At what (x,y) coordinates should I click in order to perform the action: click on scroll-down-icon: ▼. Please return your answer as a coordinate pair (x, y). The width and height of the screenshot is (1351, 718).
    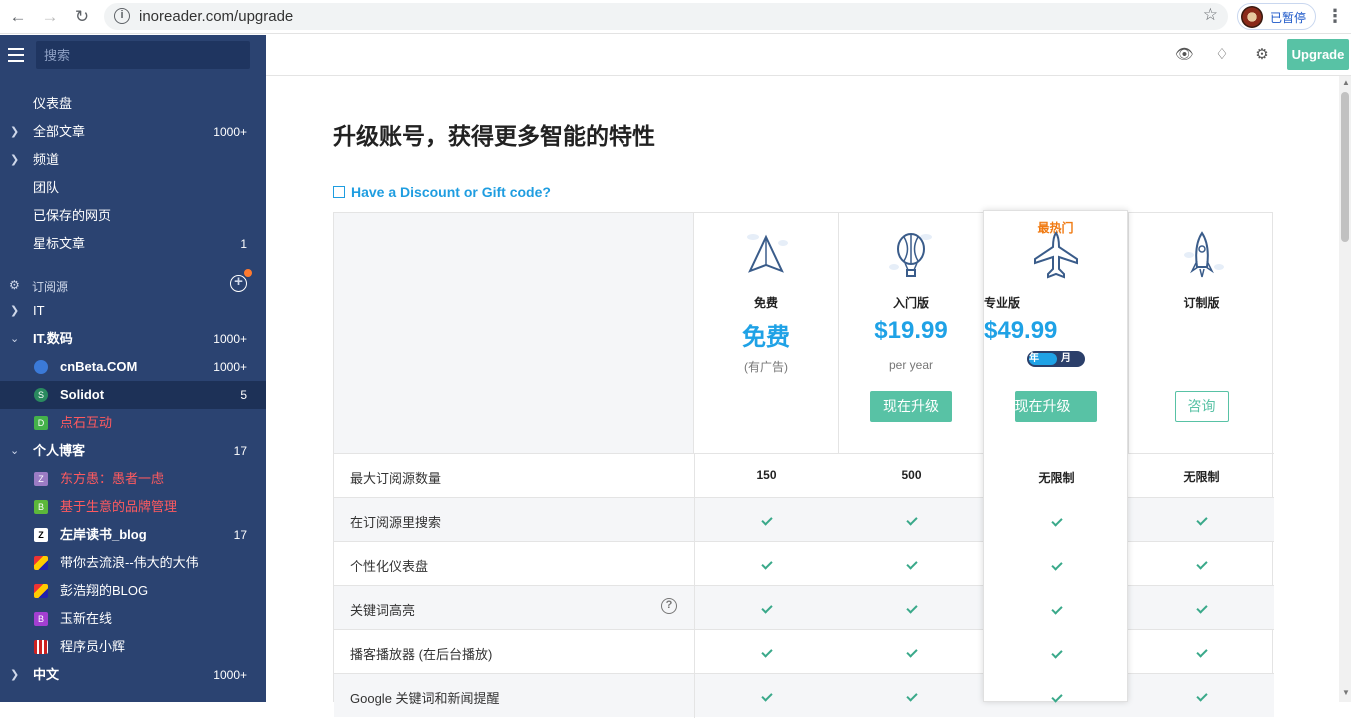
    Looking at the image, I should click on (1346, 692).